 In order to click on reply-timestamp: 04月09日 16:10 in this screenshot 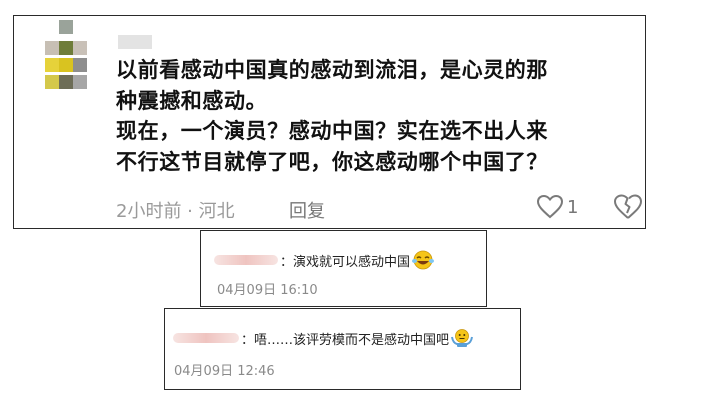, I will do `click(267, 290)`.